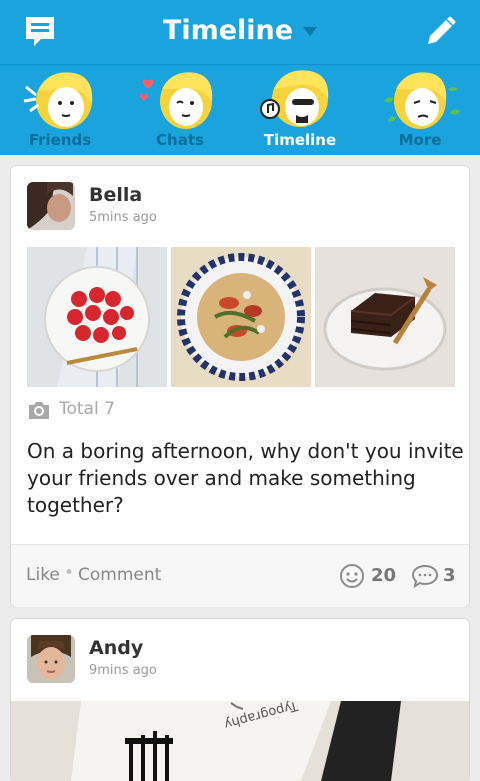 Image resolution: width=480 pixels, height=781 pixels. What do you see at coordinates (240, 741) in the screenshot?
I see `post-photo: Typography` at bounding box center [240, 741].